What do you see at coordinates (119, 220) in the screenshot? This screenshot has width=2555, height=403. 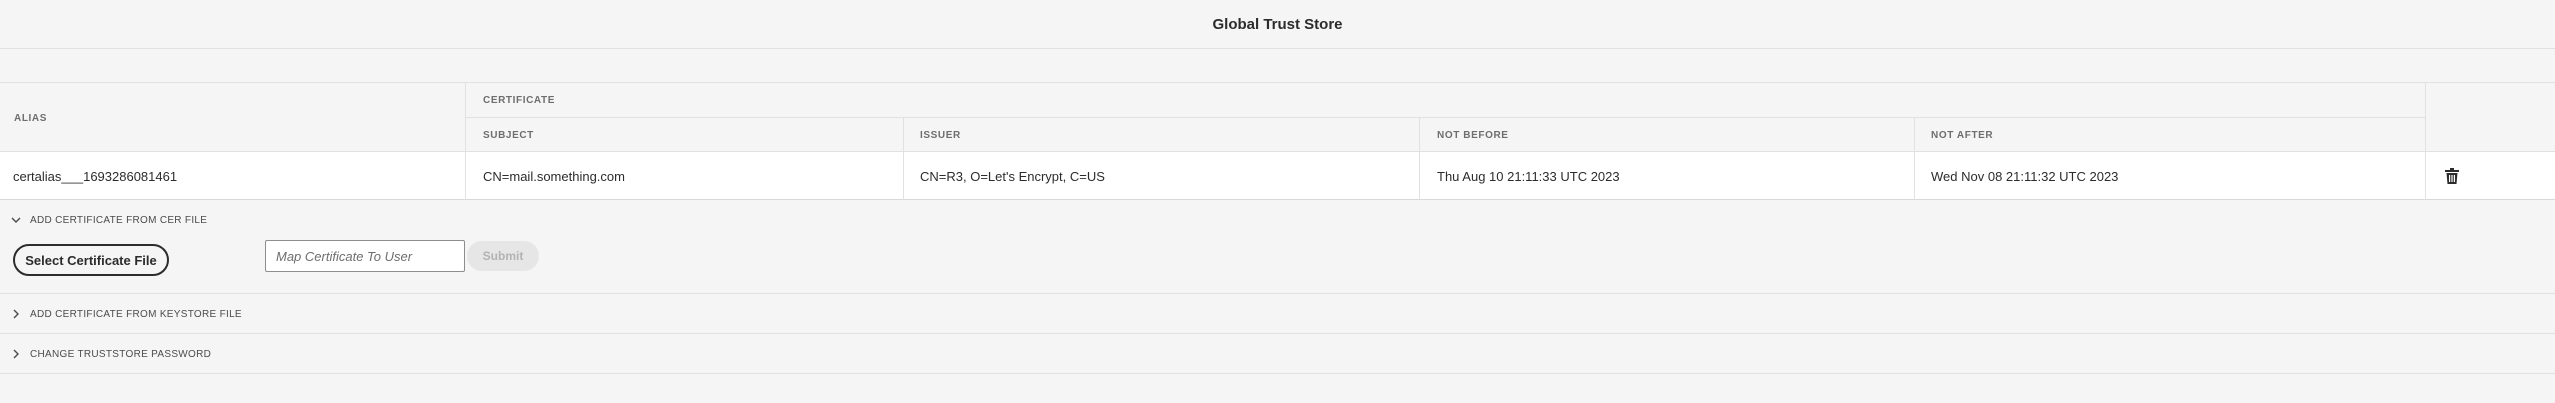 I see `section-label: ADD CERTIFICATE FROM CER FILE` at bounding box center [119, 220].